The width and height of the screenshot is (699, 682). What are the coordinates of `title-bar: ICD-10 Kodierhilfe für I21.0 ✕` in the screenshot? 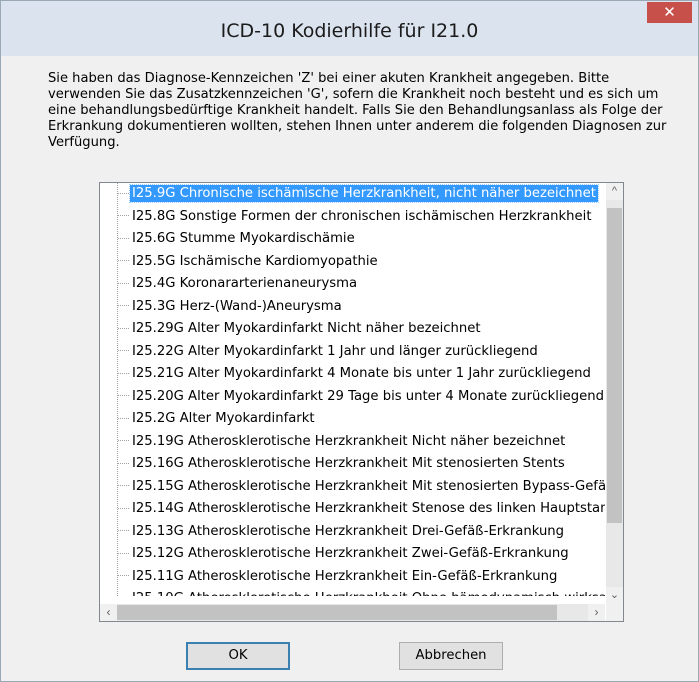 It's located at (349, 28).